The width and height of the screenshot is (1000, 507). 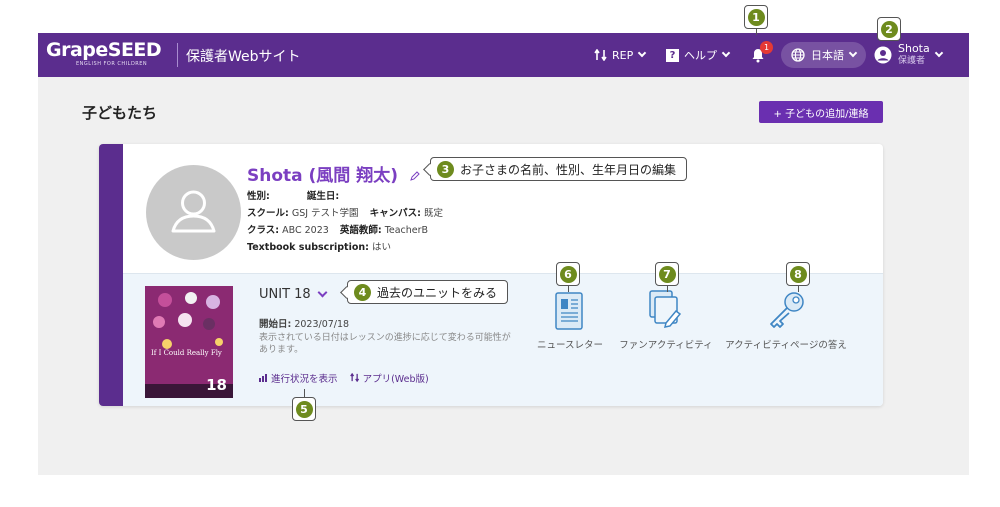 I want to click on child-avatar, so click(x=193, y=212).